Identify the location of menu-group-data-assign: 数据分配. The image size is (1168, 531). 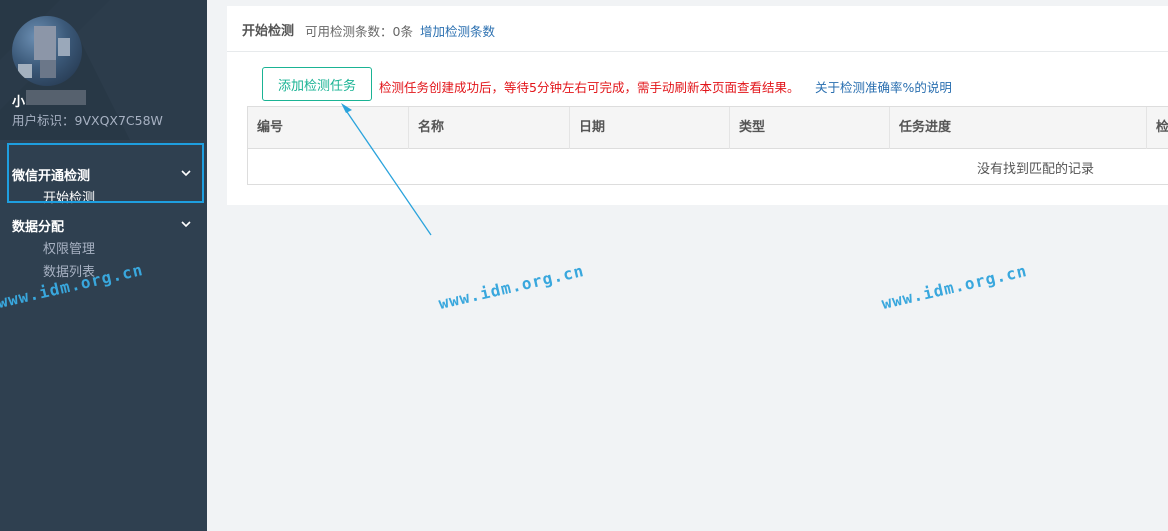
(103, 225).